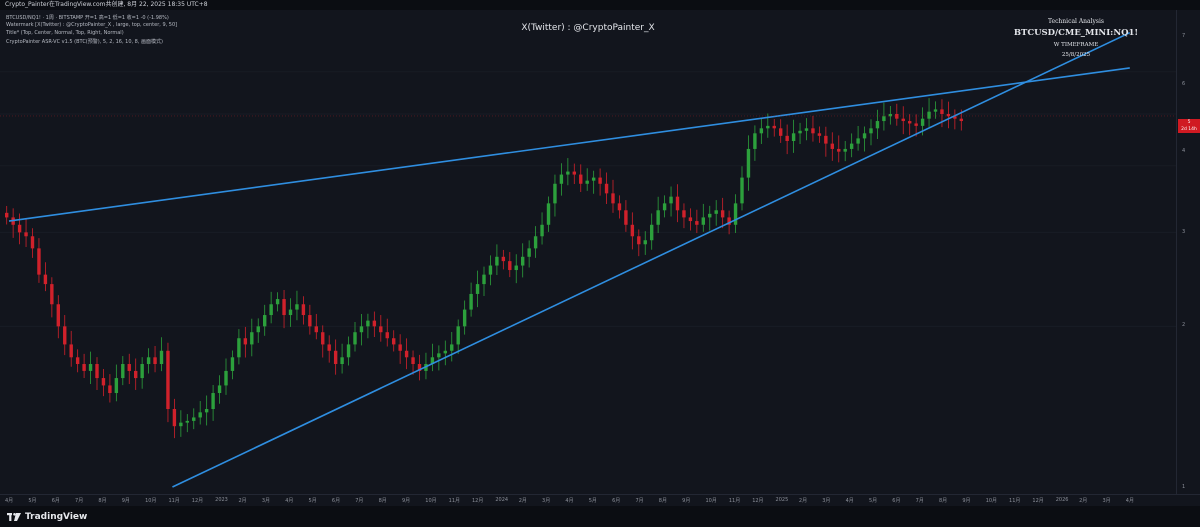 The width and height of the screenshot is (1200, 527). I want to click on time-tick: 2026, so click(1062, 500).